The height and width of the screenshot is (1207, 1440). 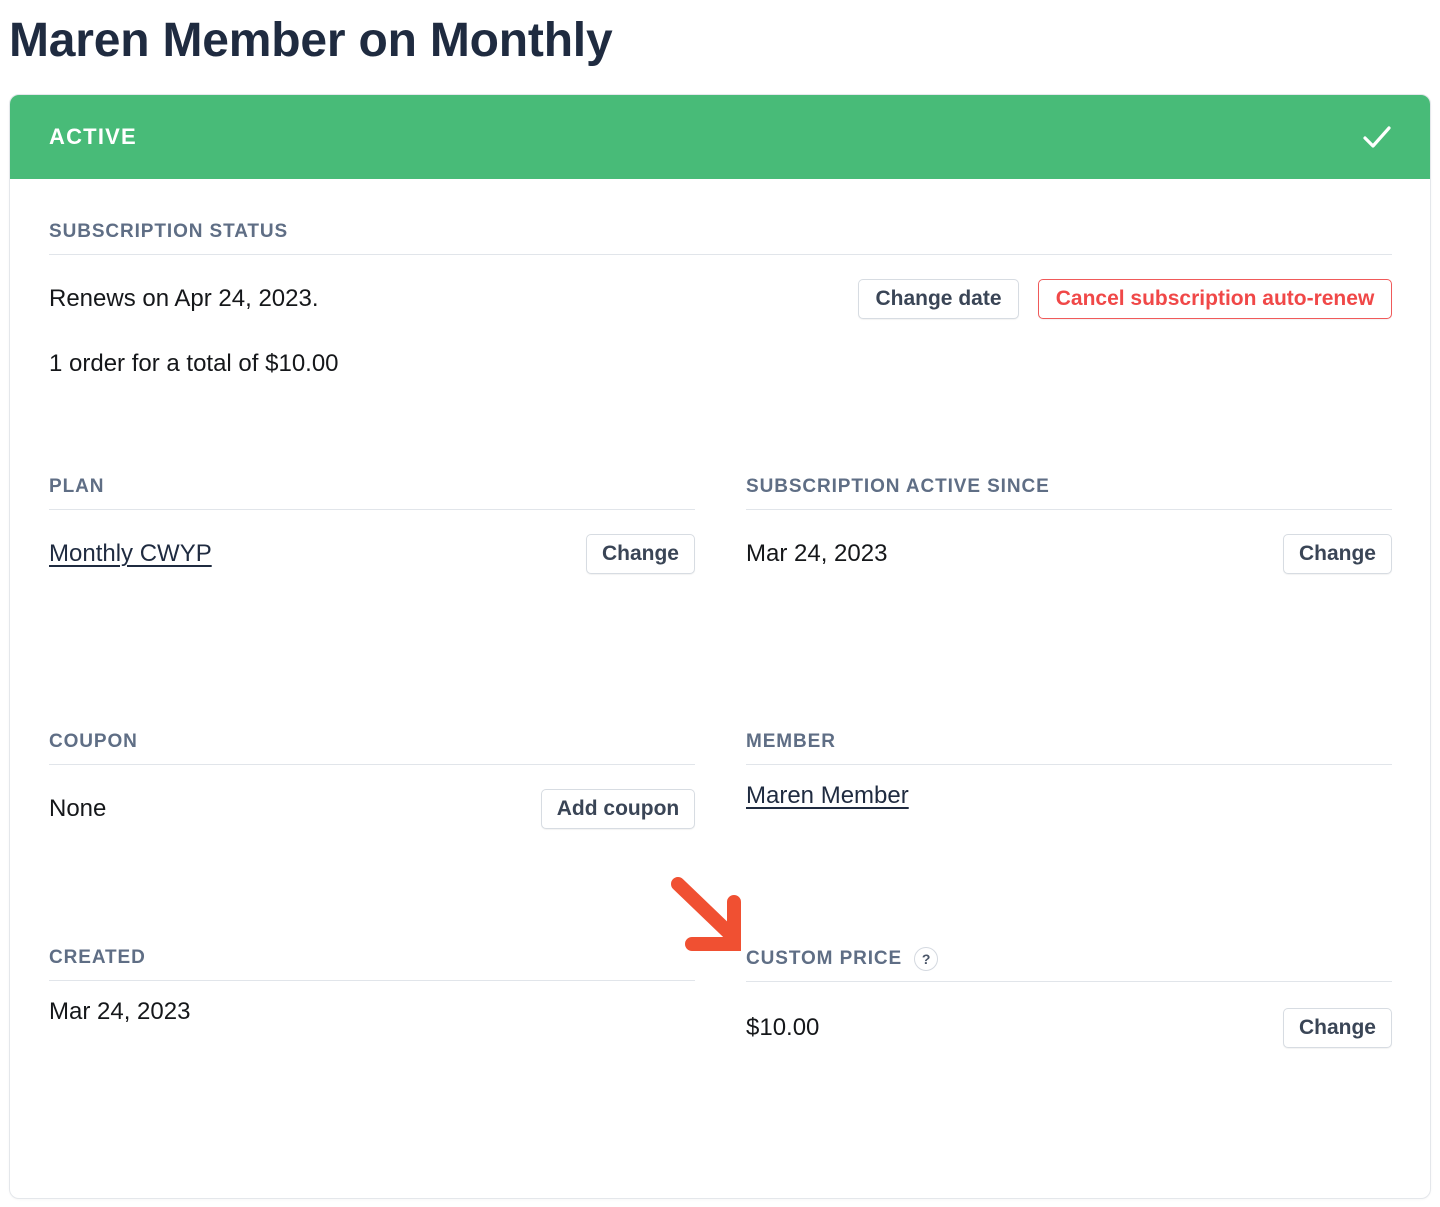 I want to click on custom-price-section: CUSTOM PRICE ?, so click(x=1069, y=964).